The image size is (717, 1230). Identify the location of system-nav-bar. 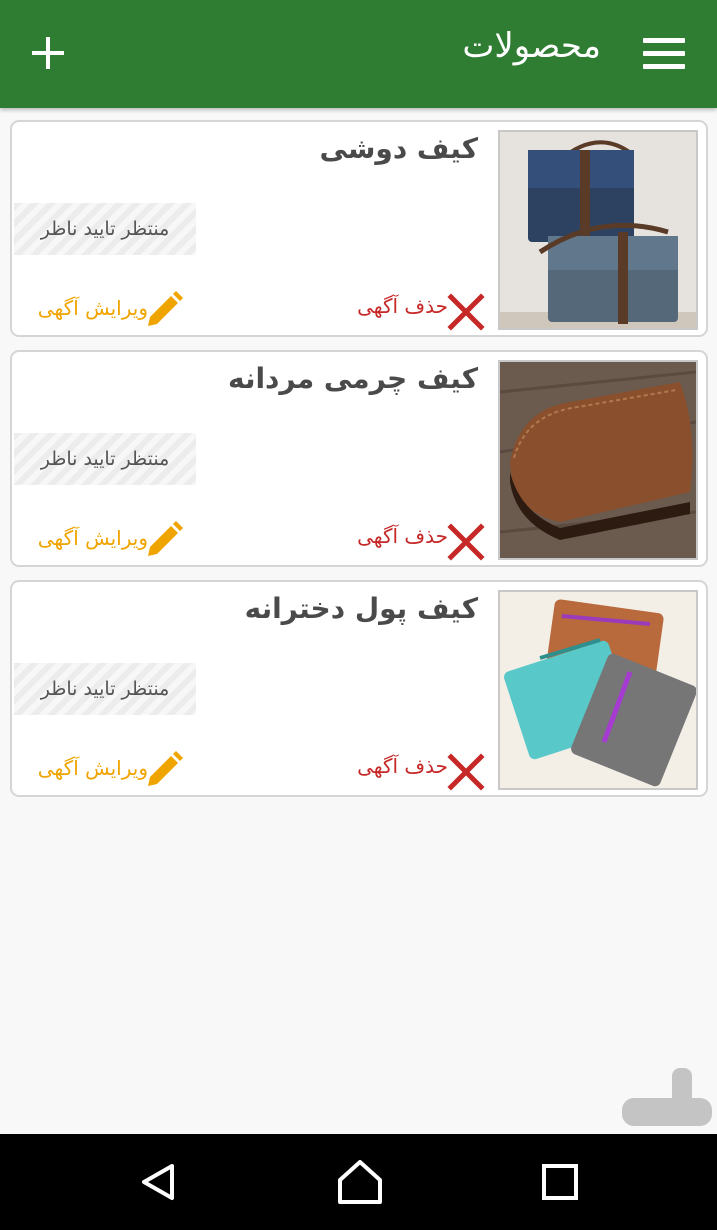
(358, 1182).